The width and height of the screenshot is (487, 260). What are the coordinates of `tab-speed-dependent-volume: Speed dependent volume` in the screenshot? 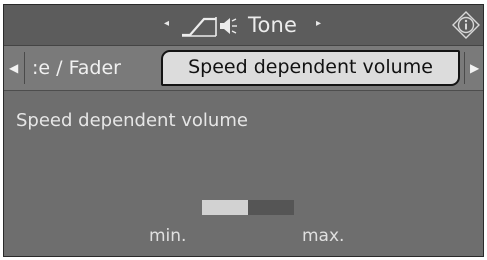 It's located at (310, 68).